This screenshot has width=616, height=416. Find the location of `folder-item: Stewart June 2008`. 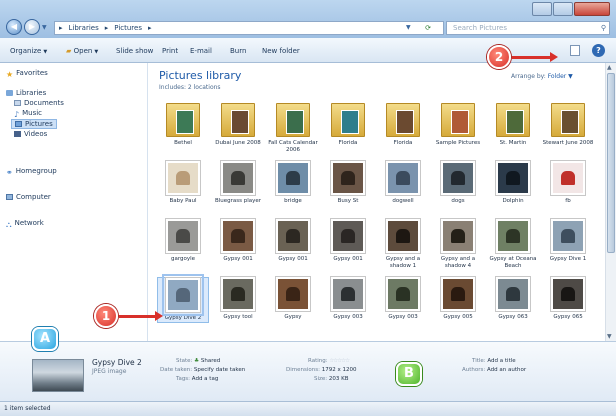

folder-item: Stewart June 2008 is located at coordinates (568, 125).